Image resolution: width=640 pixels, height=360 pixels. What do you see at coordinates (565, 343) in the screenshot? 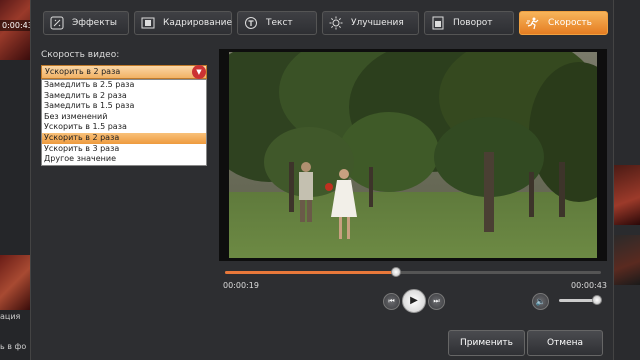
I see `cancel-button: Отмена` at bounding box center [565, 343].